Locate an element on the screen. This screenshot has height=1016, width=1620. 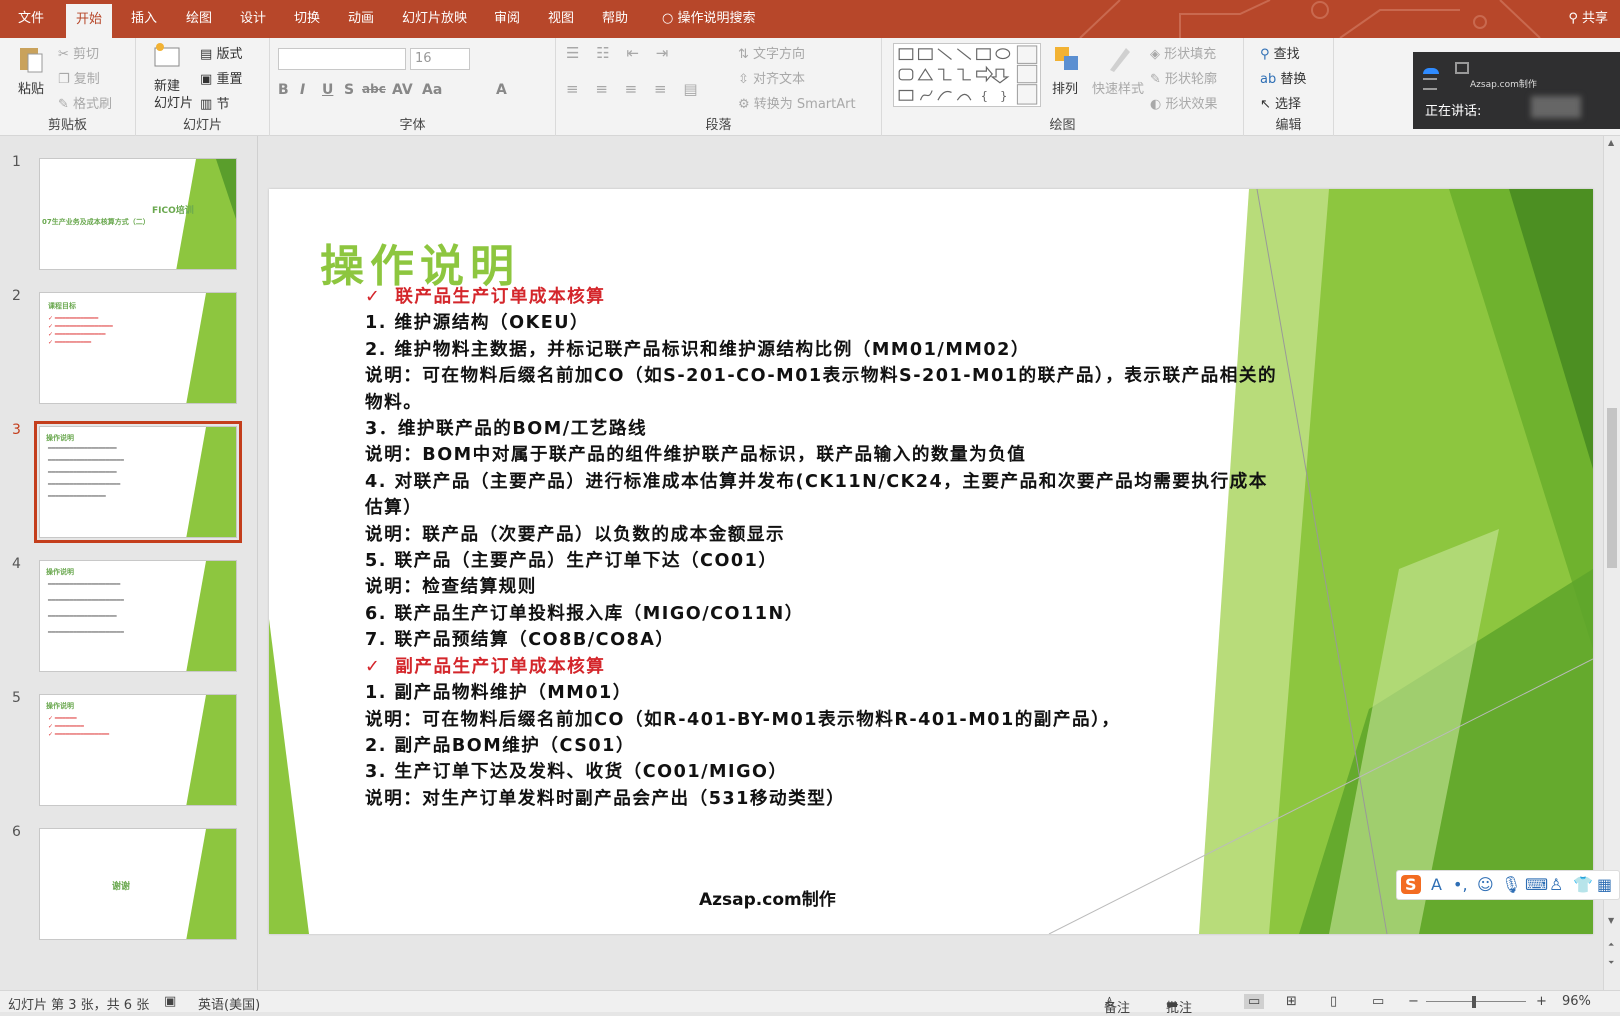
shadow-button: S is located at coordinates (349, 90).